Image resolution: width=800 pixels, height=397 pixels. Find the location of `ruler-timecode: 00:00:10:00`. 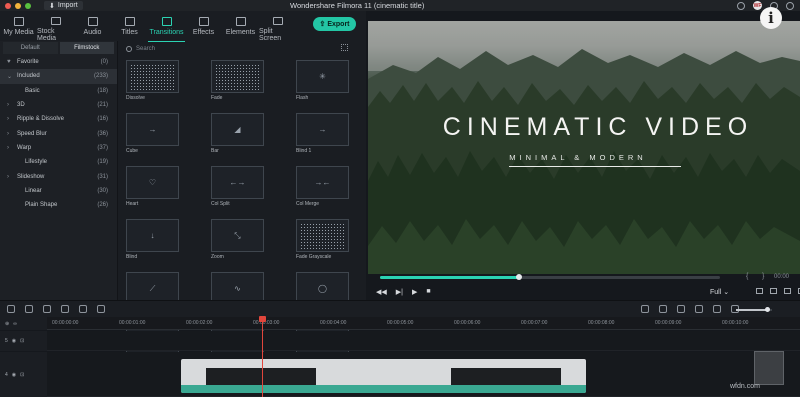

ruler-timecode: 00:00:10:00 is located at coordinates (735, 323).